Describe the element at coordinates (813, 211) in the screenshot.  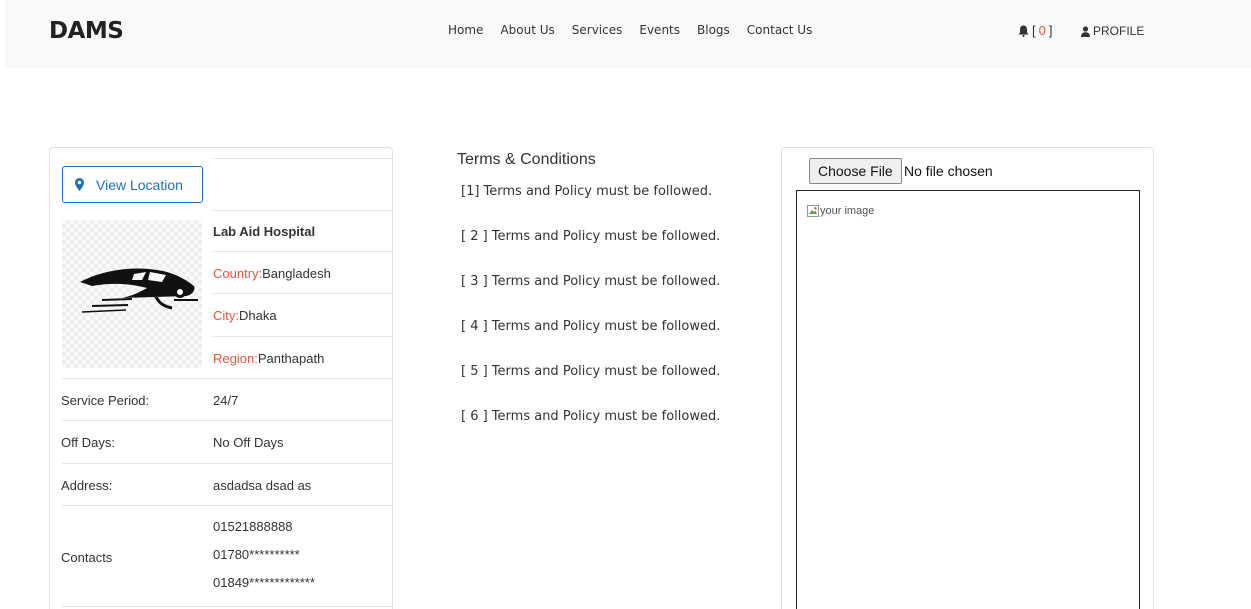
I see `broken-image-icon` at that location.